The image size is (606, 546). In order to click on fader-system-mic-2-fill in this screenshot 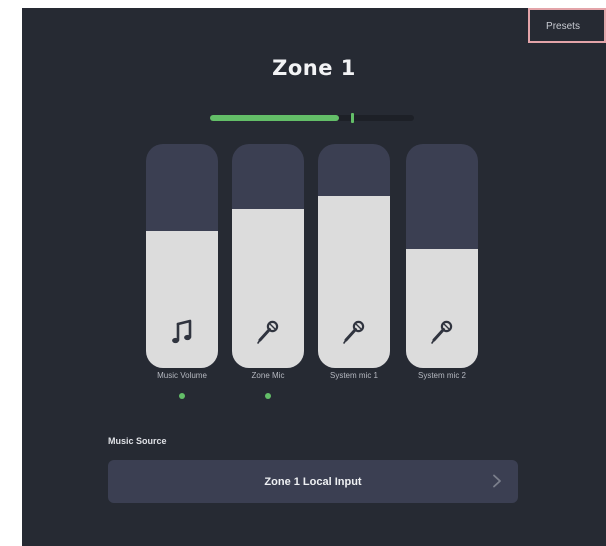, I will do `click(442, 308)`.